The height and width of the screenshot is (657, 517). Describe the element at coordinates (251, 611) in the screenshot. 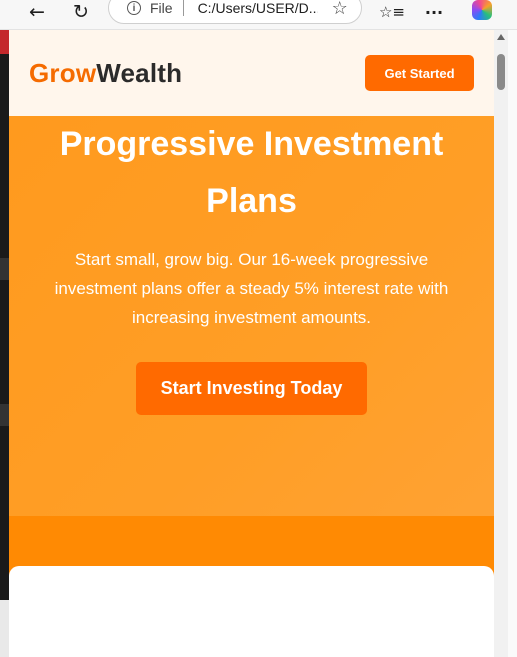

I see `content-card` at that location.